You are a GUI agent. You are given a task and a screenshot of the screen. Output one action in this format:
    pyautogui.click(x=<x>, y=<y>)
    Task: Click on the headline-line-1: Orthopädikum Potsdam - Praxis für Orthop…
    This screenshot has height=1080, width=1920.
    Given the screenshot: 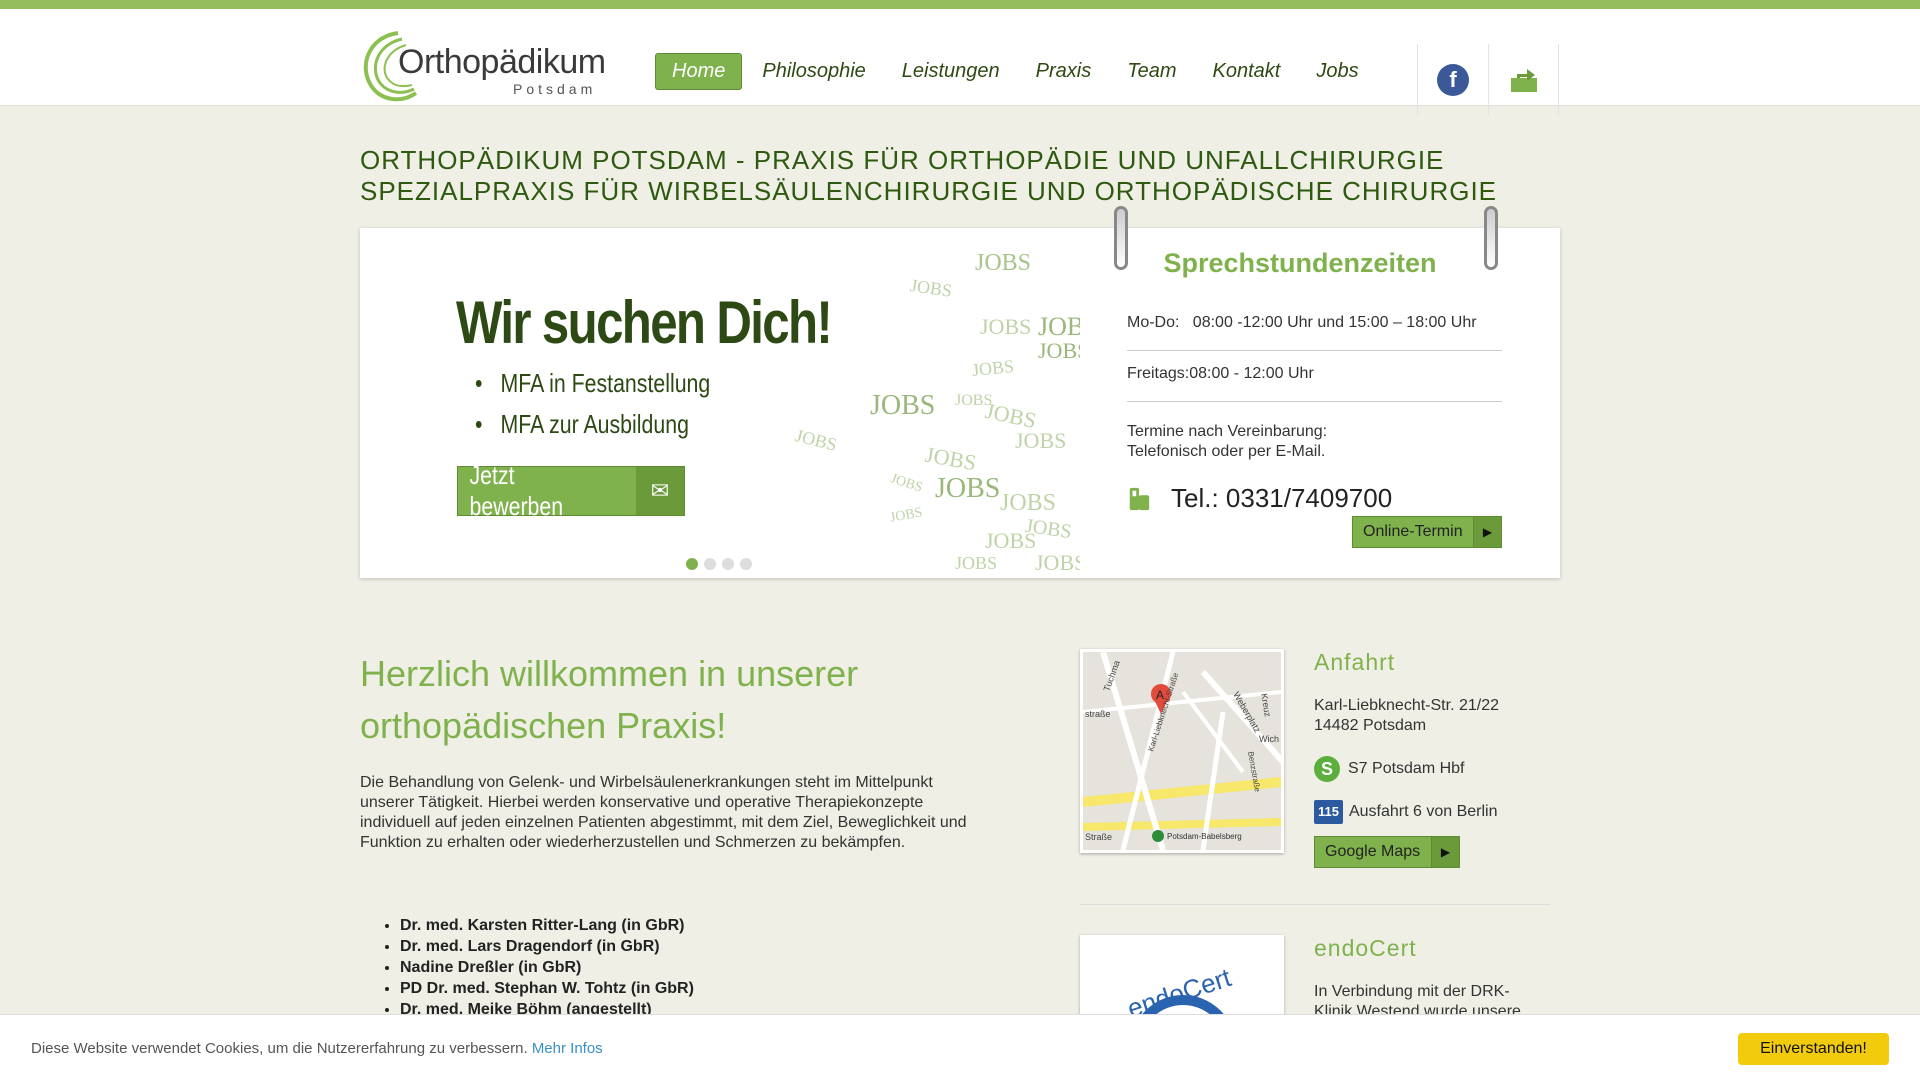 What is the action you would take?
    pyautogui.click(x=902, y=160)
    